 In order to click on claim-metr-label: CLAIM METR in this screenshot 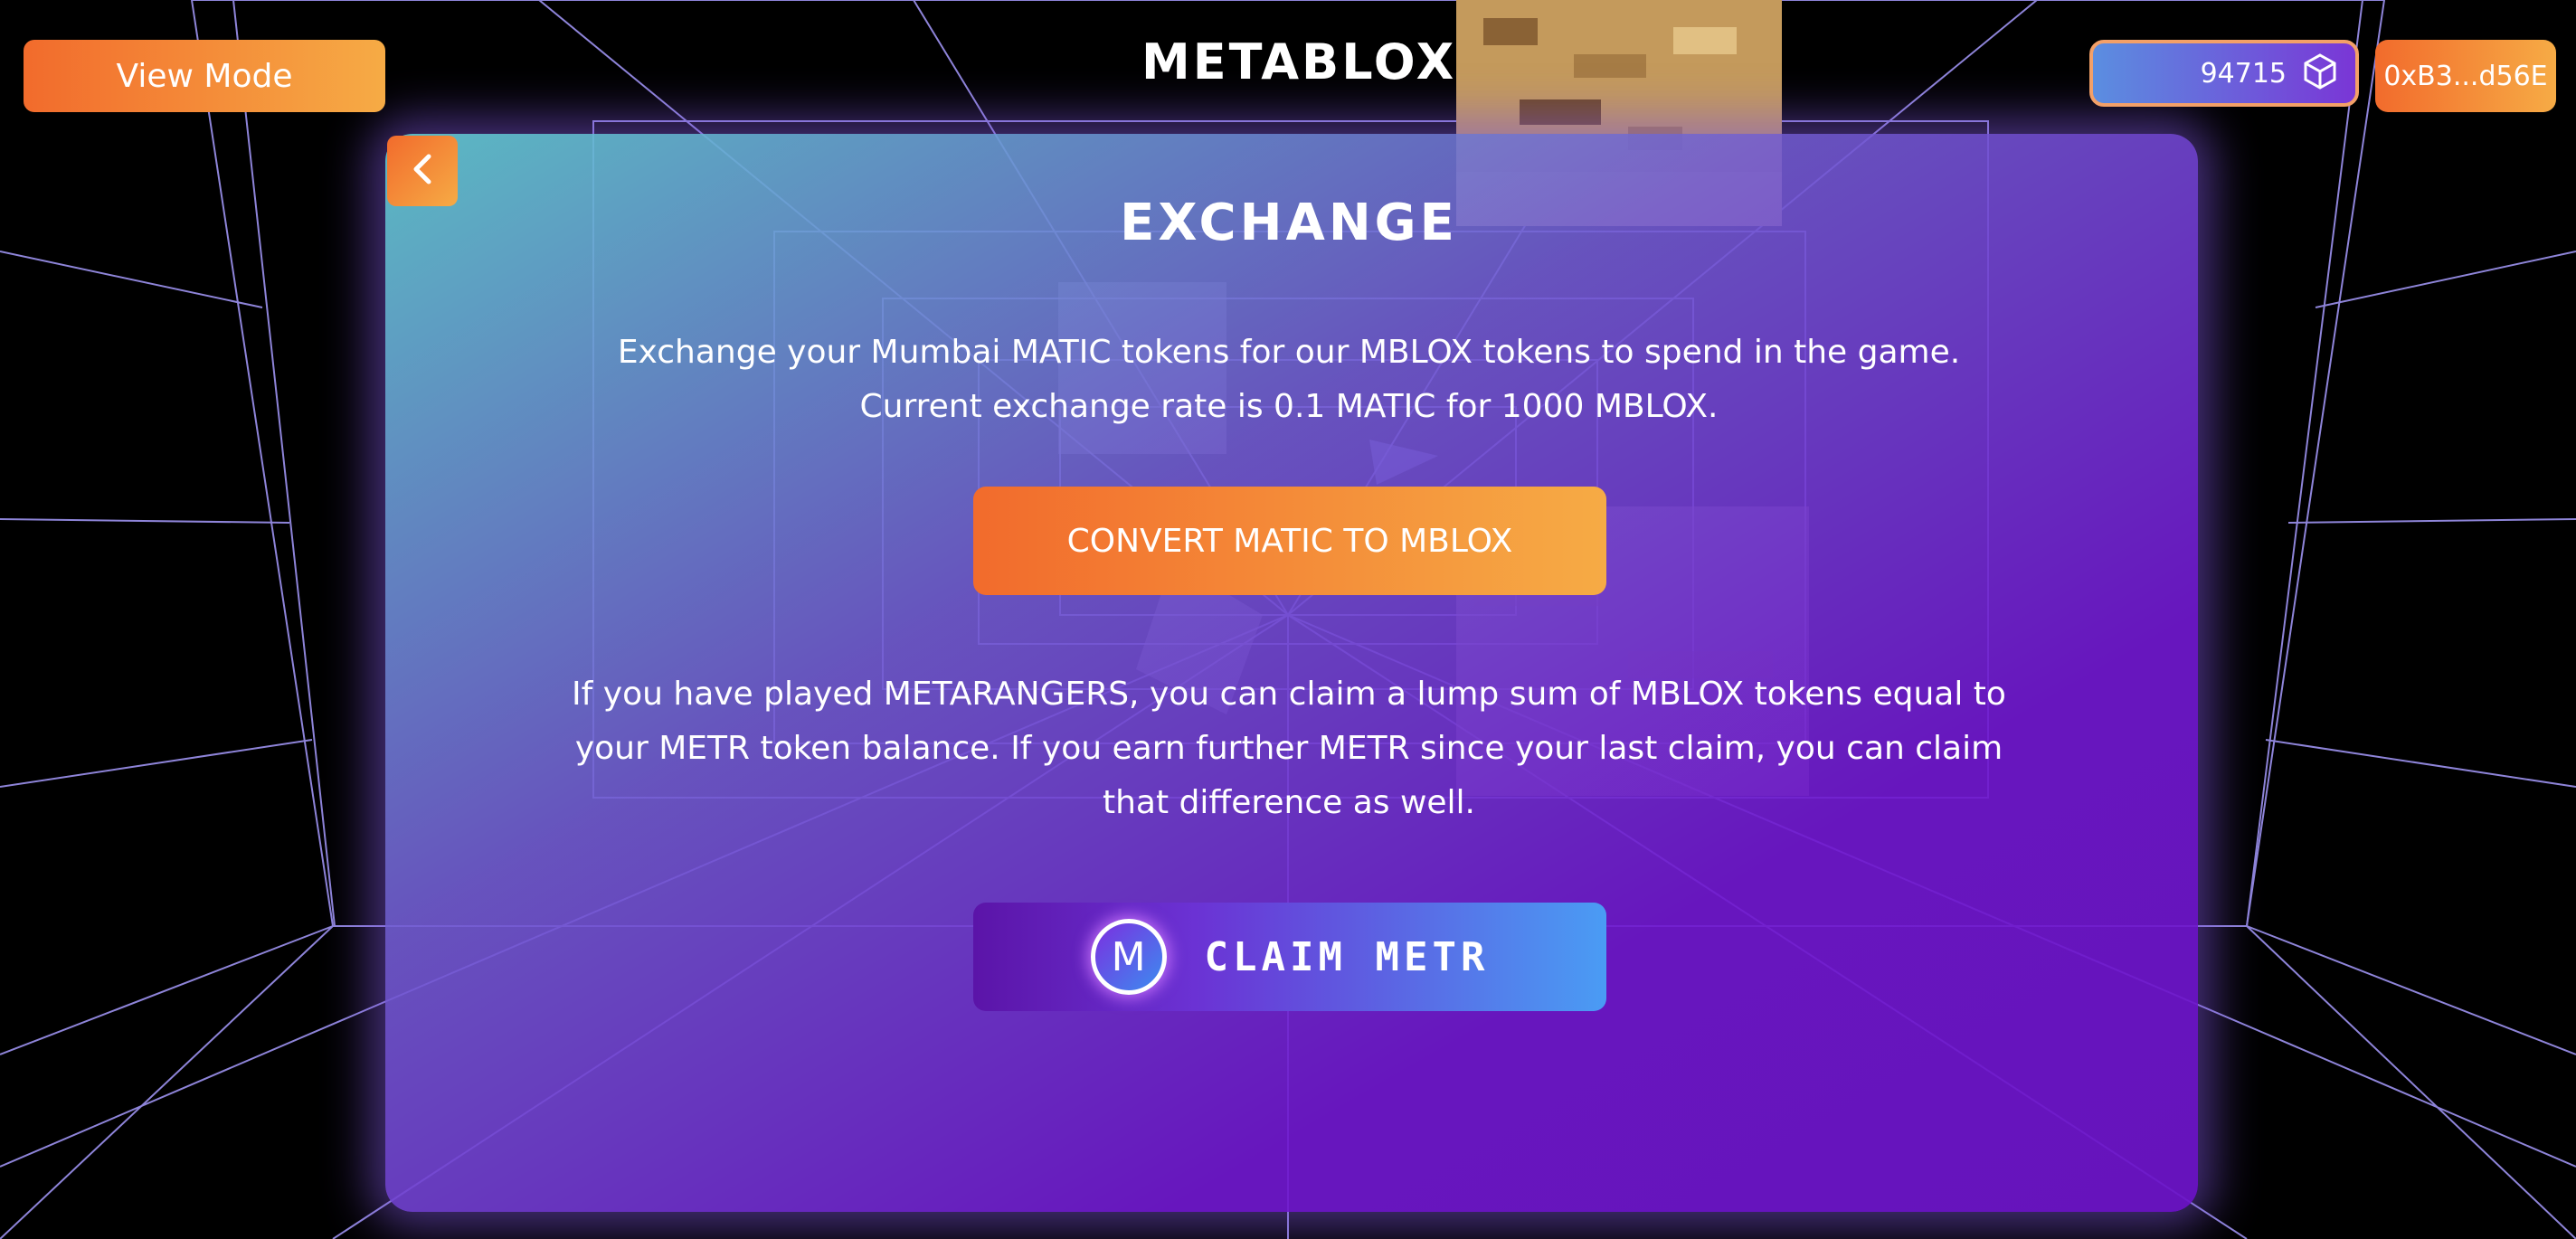, I will do `click(1347, 956)`.